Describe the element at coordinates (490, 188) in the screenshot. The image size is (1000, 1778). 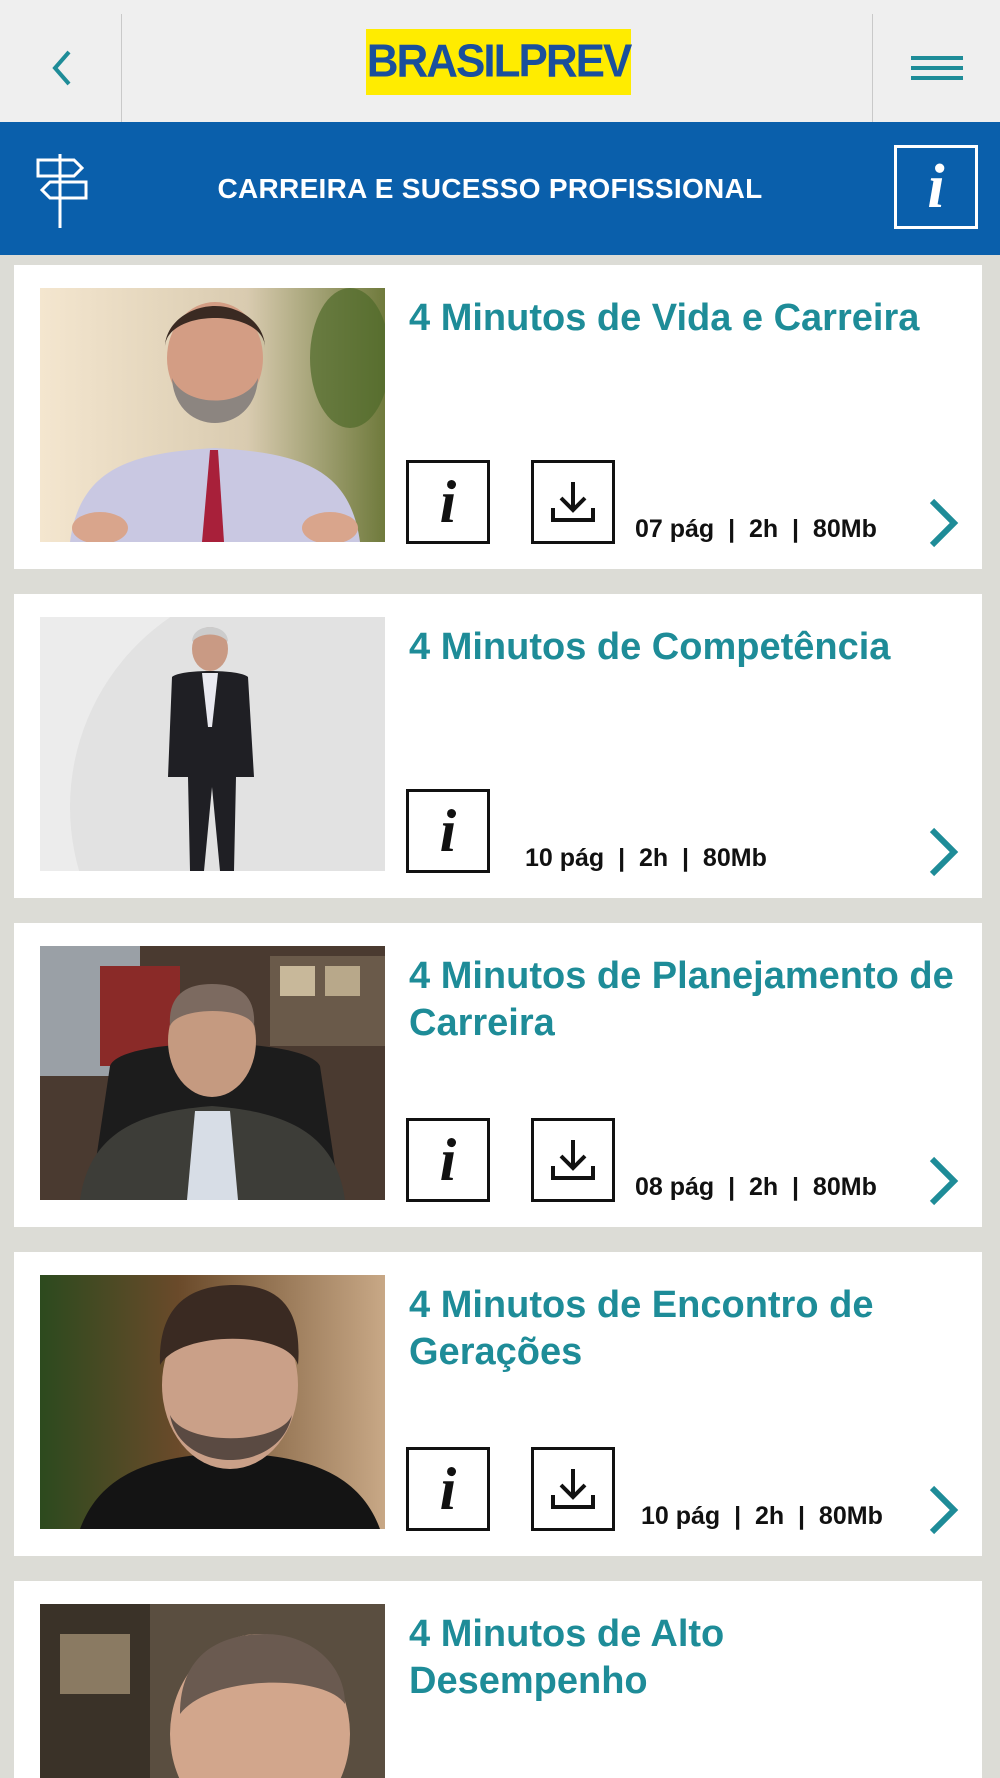
I see `section-title: CARREIRA E SUCESSO PROFISSIONAL` at that location.